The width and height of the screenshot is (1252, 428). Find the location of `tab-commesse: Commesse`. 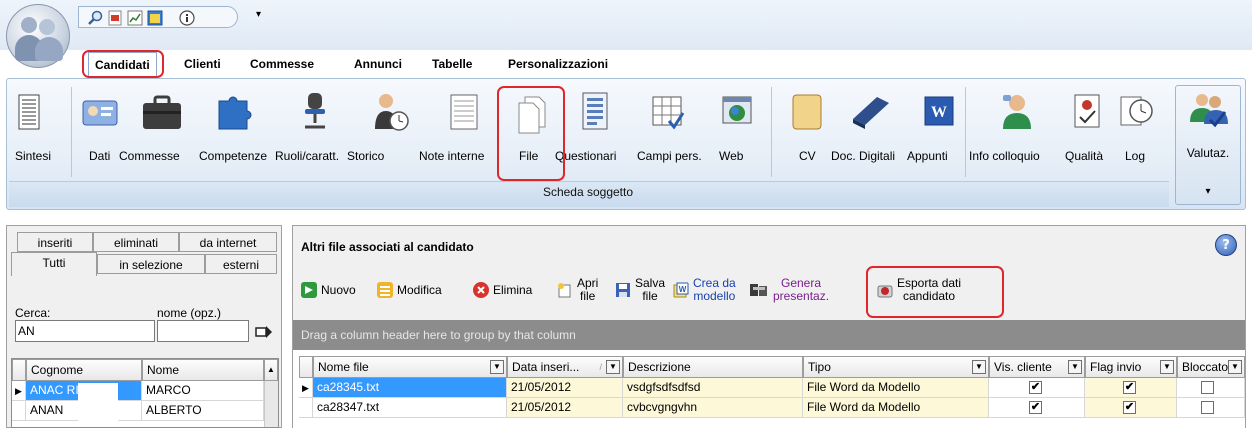

tab-commesse: Commesse is located at coordinates (282, 64).